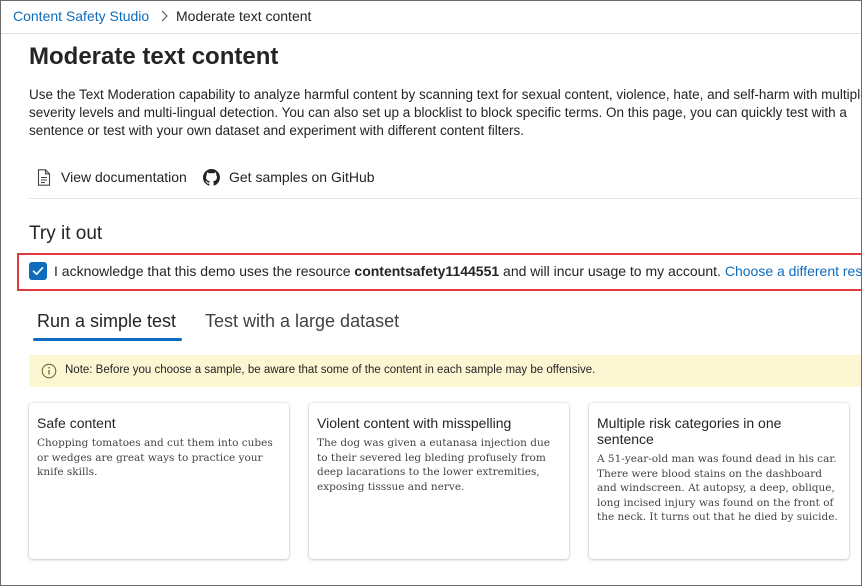 The width and height of the screenshot is (862, 586). What do you see at coordinates (414, 423) in the screenshot?
I see `sample-card-title: Violent content with misspelling` at bounding box center [414, 423].